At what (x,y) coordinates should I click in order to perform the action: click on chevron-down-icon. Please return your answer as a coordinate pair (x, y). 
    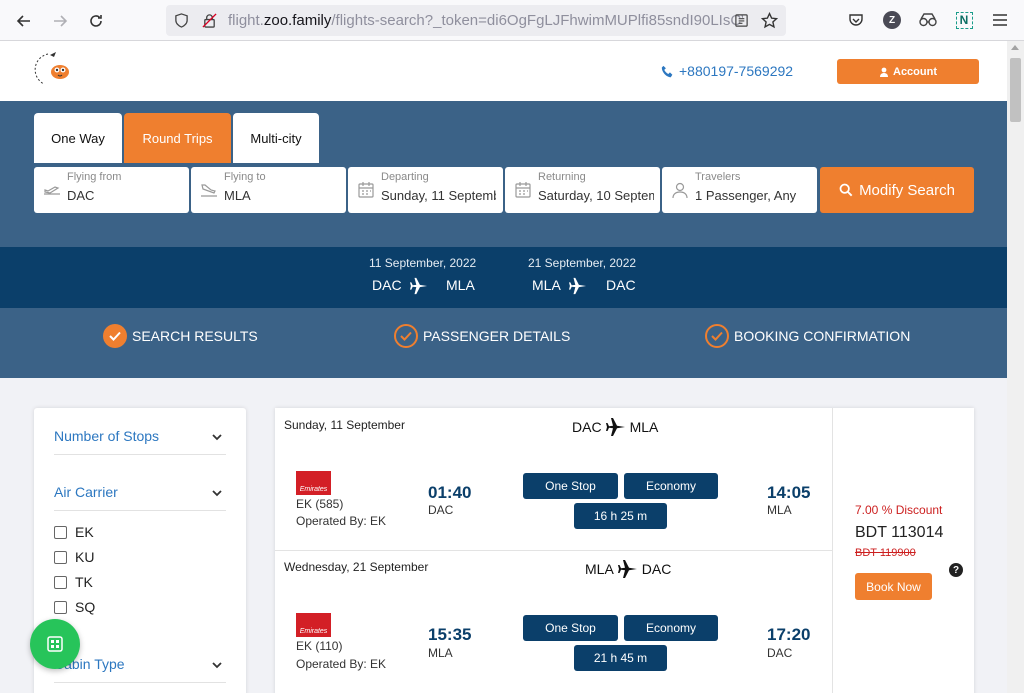
    Looking at the image, I should click on (217, 665).